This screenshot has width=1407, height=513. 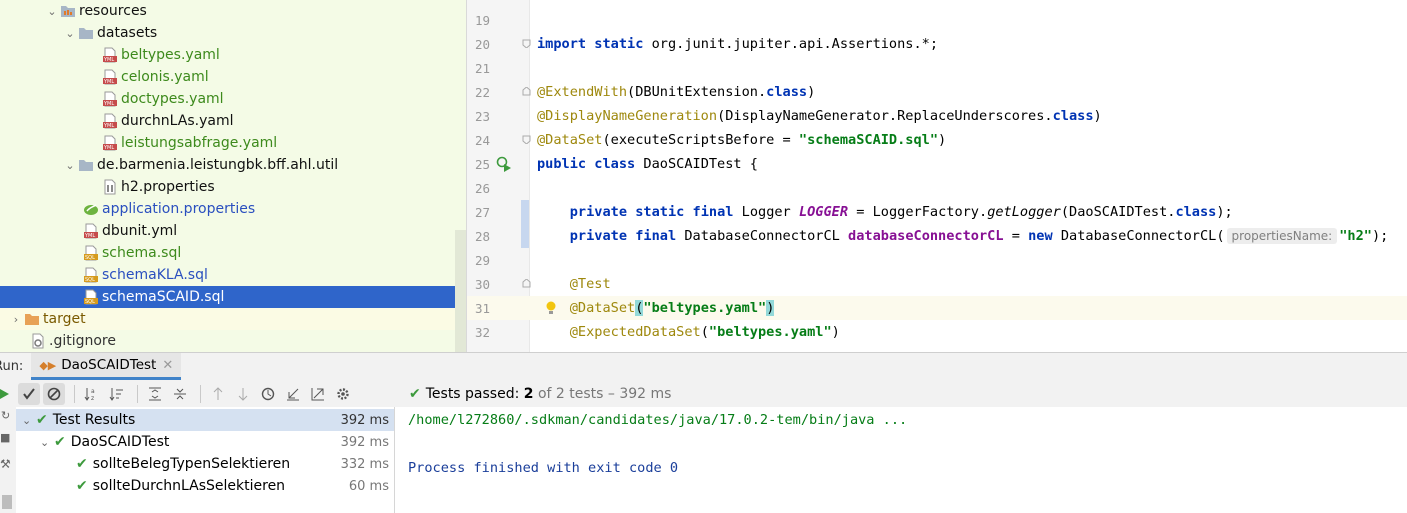 I want to click on sql-file-icon: SQL, so click(x=91, y=253).